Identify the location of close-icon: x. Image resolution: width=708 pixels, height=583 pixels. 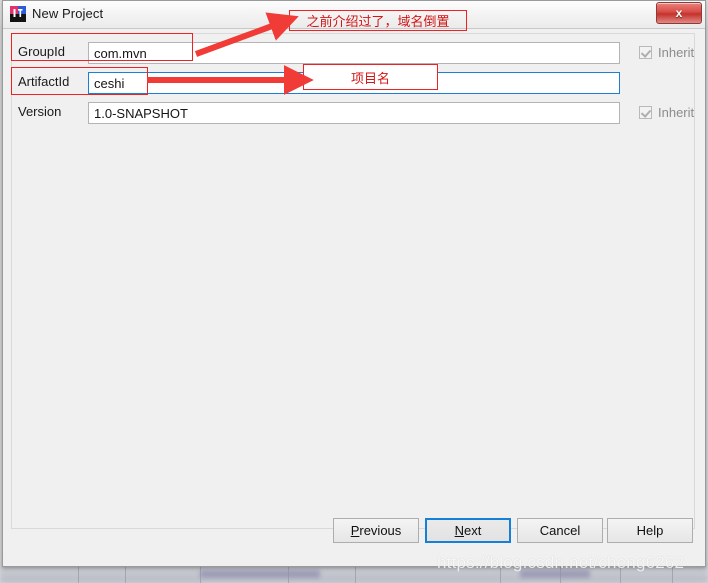
(679, 13).